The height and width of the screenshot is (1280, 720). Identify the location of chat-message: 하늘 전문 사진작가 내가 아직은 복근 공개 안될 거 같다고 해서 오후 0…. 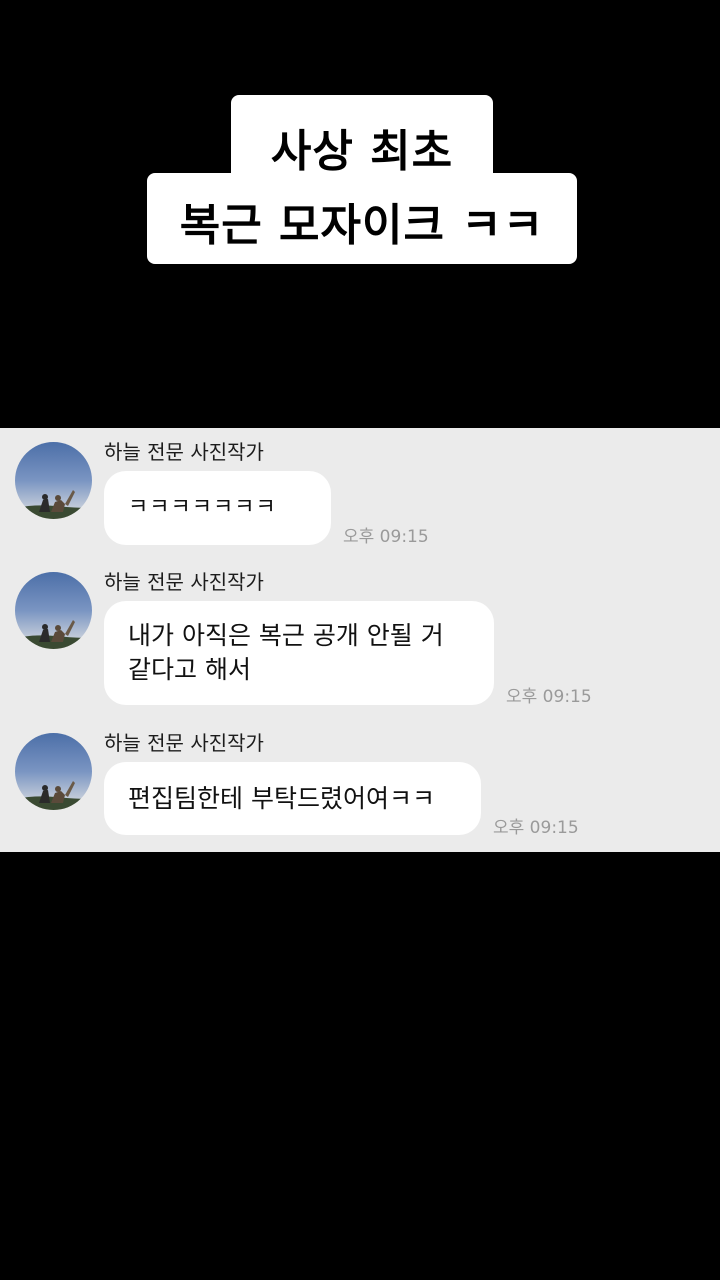
(360, 638).